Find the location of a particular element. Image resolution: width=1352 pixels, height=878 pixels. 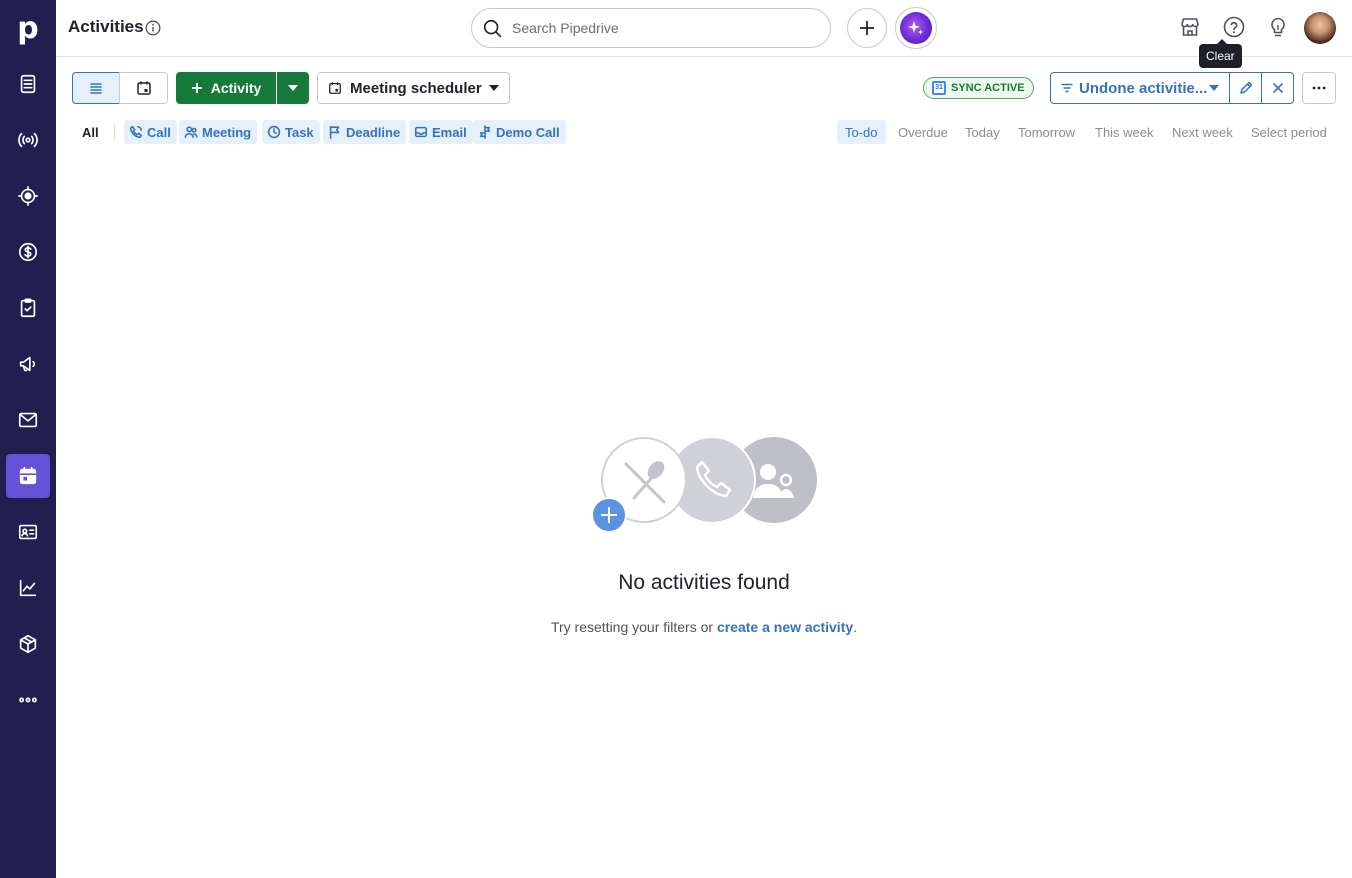

quick-add-button is located at coordinates (867, 28).